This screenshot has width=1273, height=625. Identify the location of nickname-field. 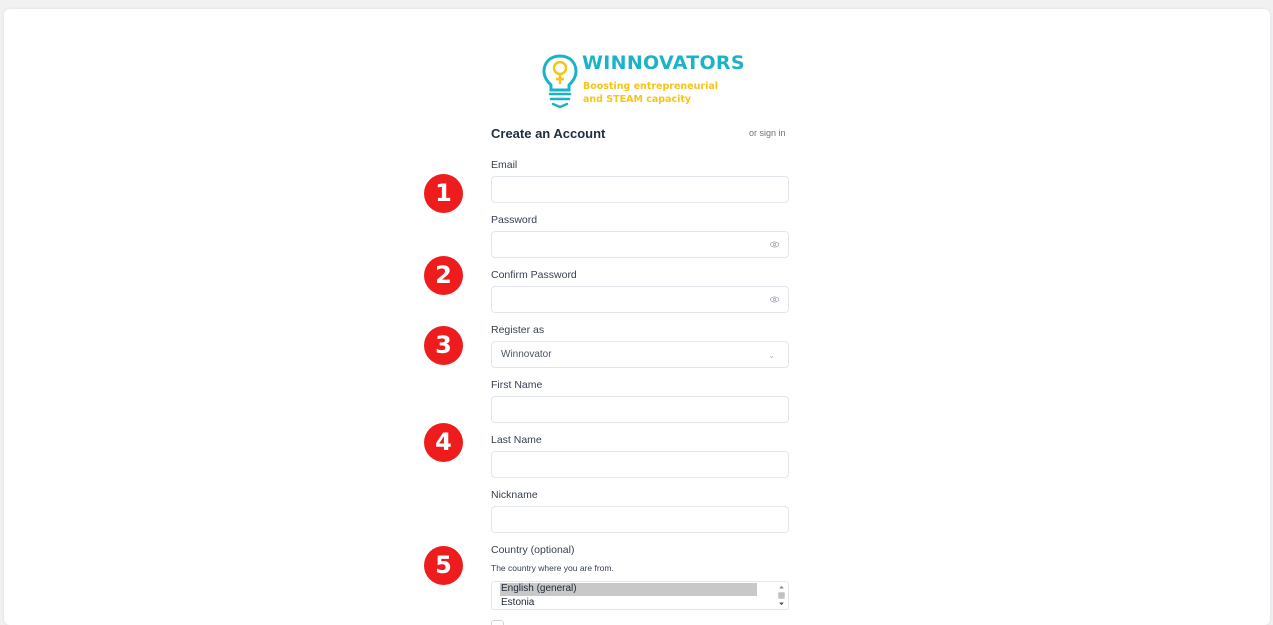
(640, 519).